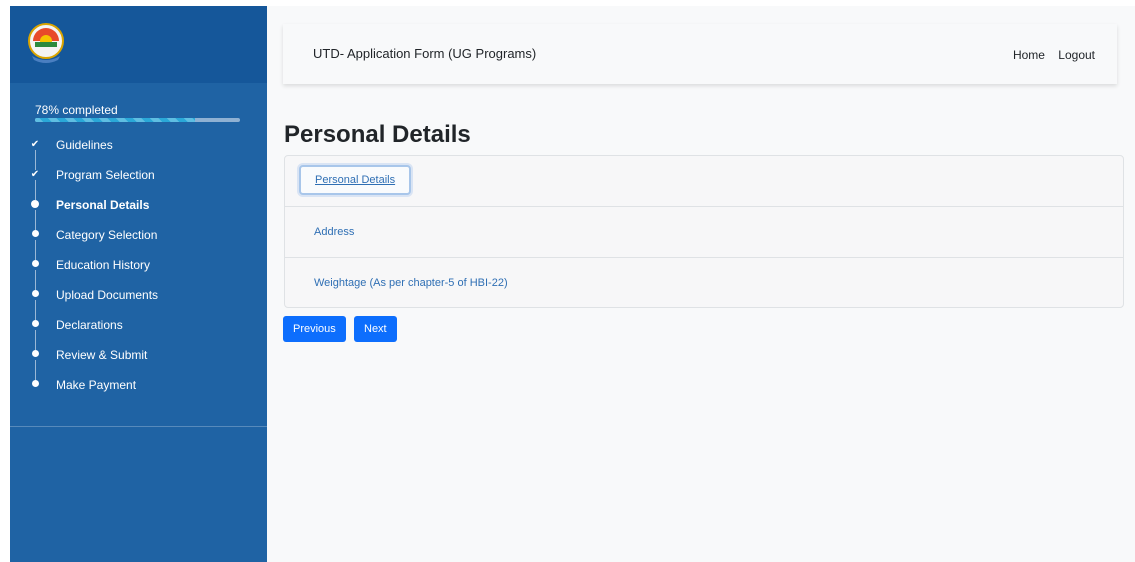  I want to click on sidebar-divider, so click(138, 426).